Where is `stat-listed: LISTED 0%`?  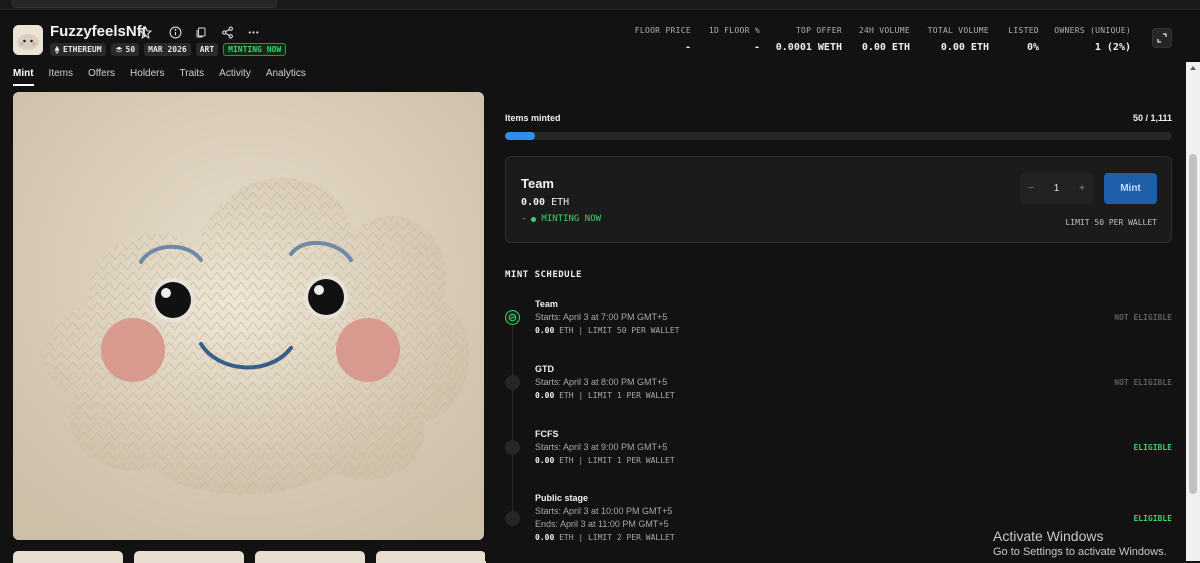 stat-listed: LISTED 0% is located at coordinates (1014, 39).